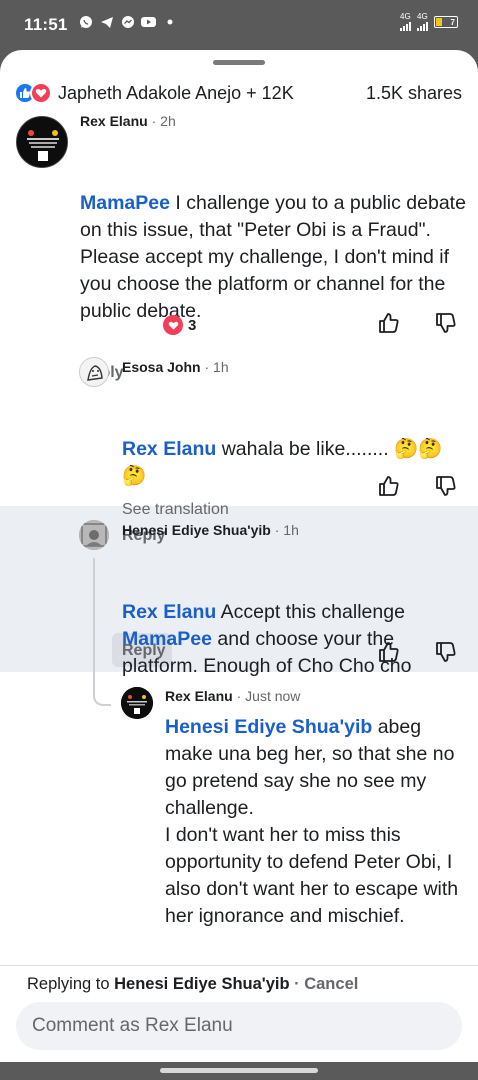  What do you see at coordinates (176, 92) in the screenshot?
I see `reactors-text: Japheth Adakole Anejo + 12K` at bounding box center [176, 92].